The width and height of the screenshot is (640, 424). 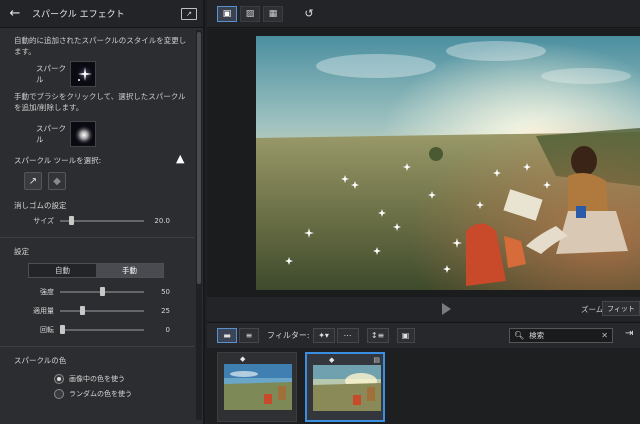 I want to click on clear-search-icon: ✕, so click(x=604, y=335).